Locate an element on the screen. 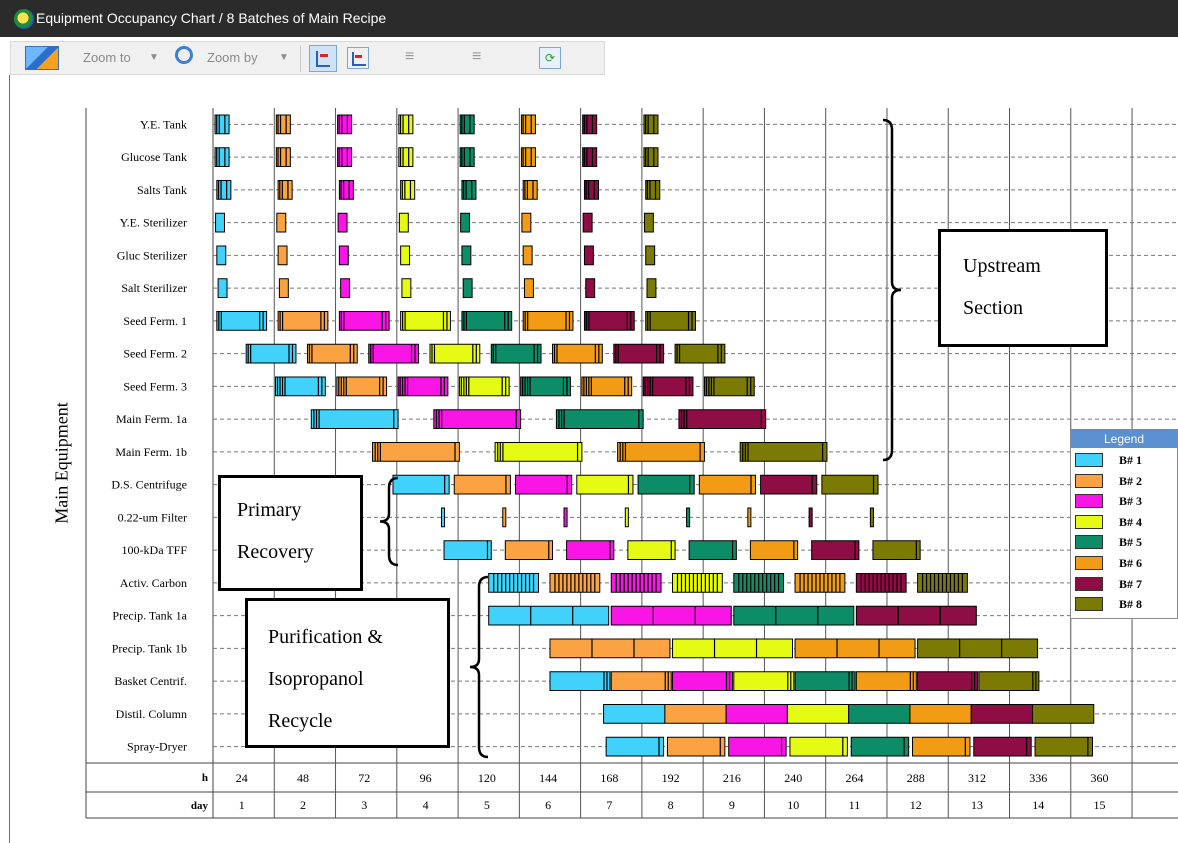 Image resolution: width=1178 pixels, height=843 pixels. legend-item: B# 6 is located at coordinates (1125, 563).